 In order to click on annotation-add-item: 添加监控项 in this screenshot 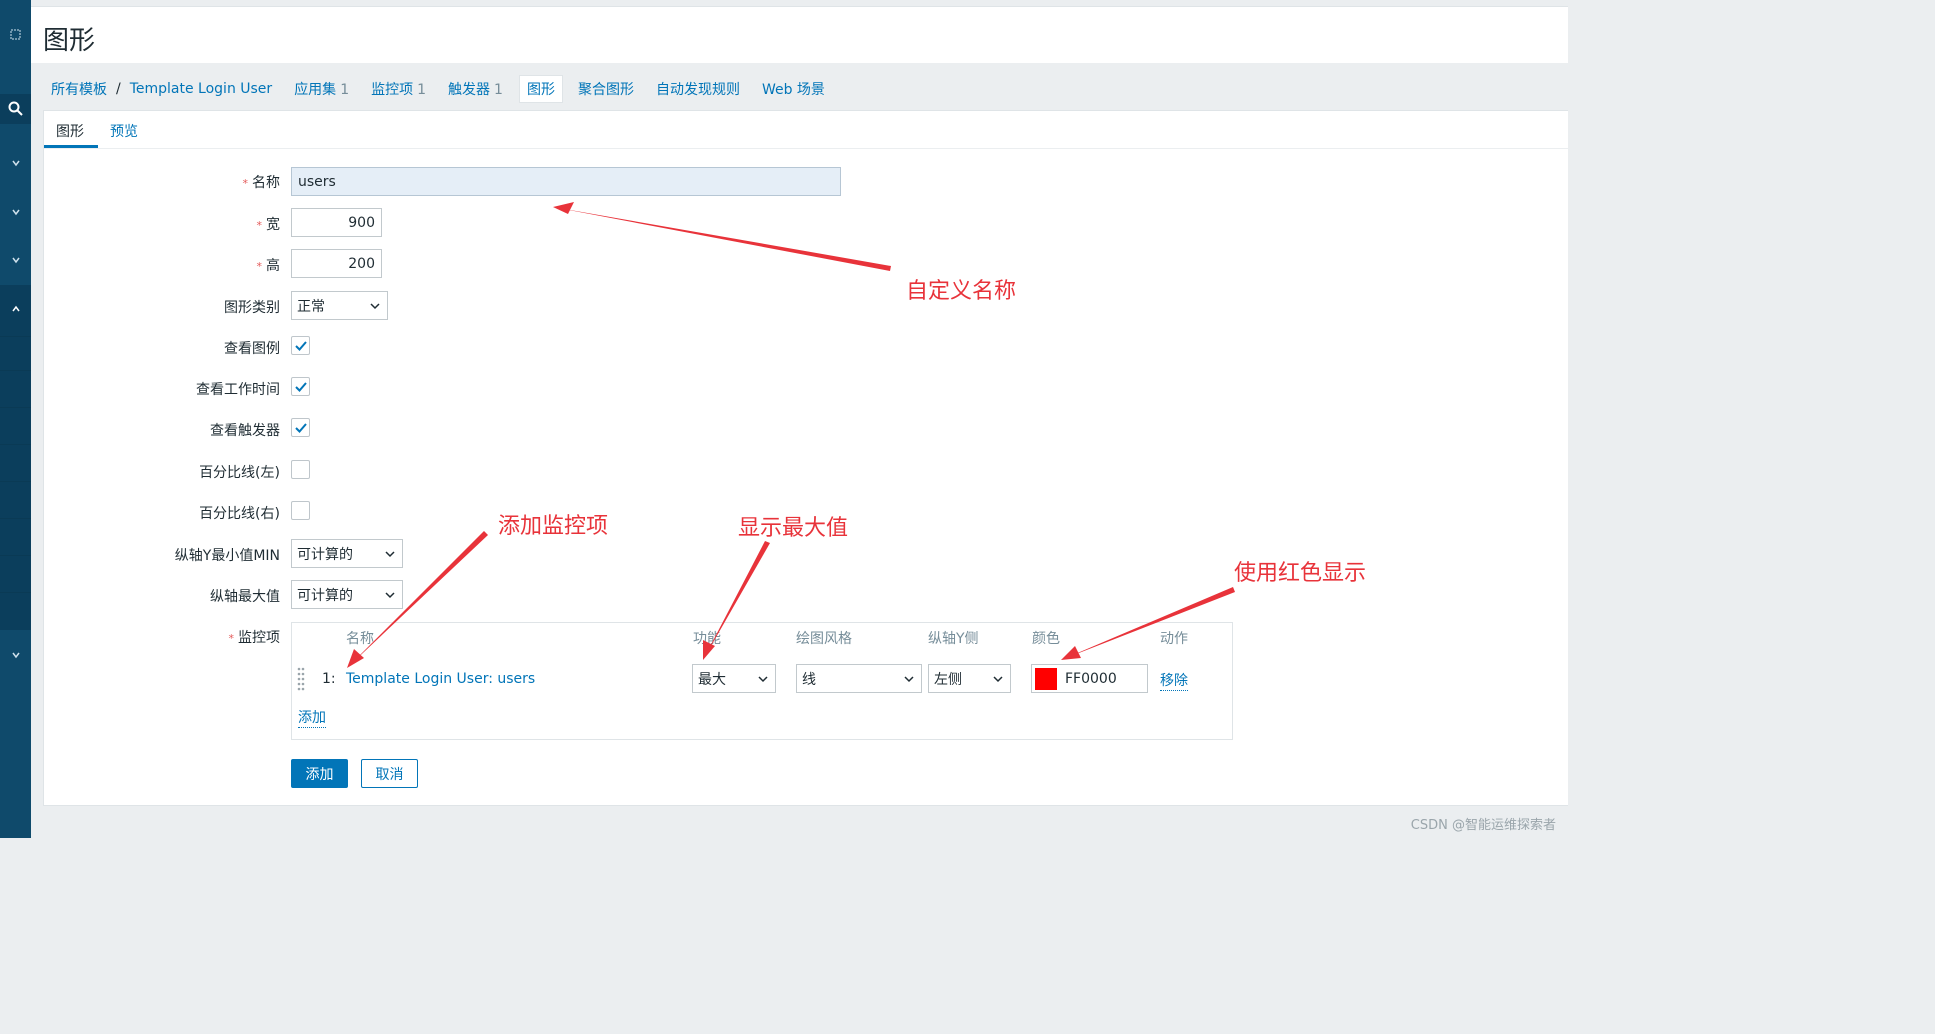, I will do `click(553, 526)`.